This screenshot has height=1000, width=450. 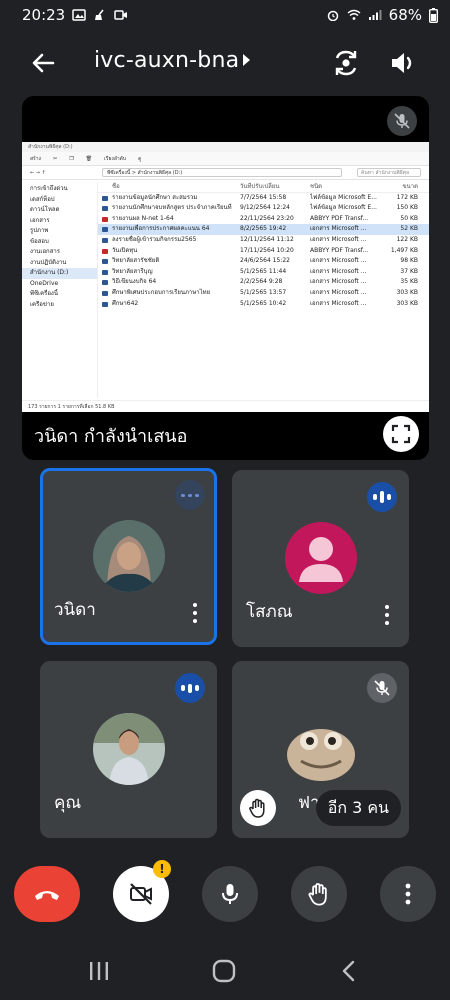 What do you see at coordinates (38, 172) in the screenshot?
I see `explorer-nav-arrows-icon: ← → ↑` at bounding box center [38, 172].